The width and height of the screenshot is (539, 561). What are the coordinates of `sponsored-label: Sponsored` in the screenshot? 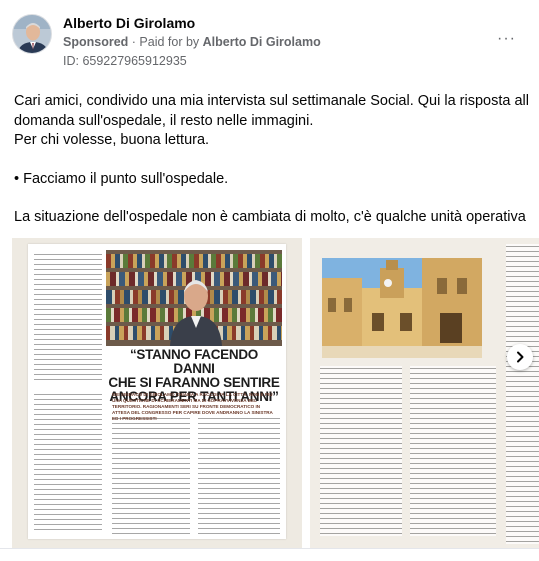 It's located at (95, 42).